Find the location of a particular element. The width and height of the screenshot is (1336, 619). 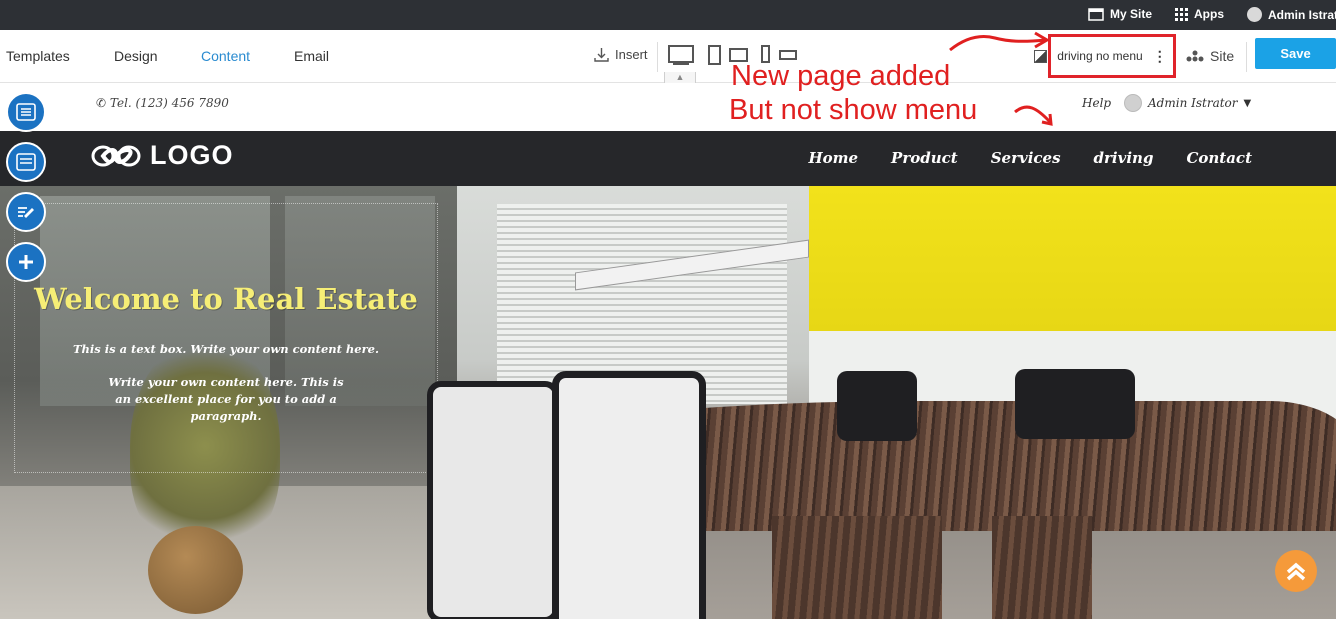

annotation-arrow-bottom is located at coordinates (1033, 115).